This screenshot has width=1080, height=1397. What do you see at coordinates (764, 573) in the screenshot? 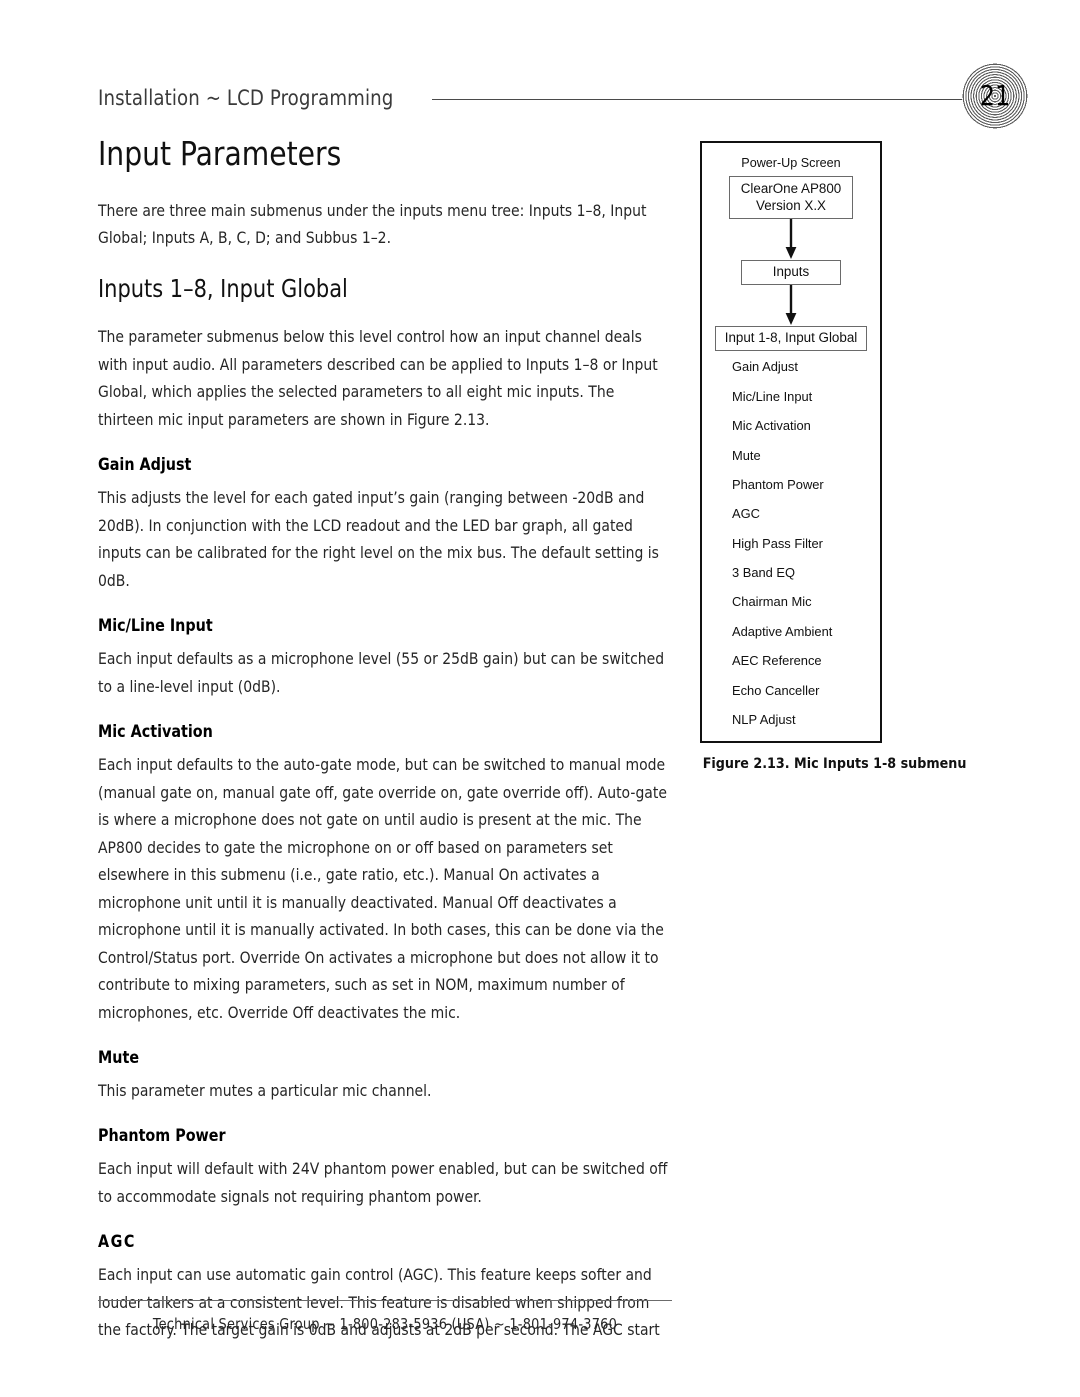
I see `list-item: 3 Band EQ` at bounding box center [764, 573].